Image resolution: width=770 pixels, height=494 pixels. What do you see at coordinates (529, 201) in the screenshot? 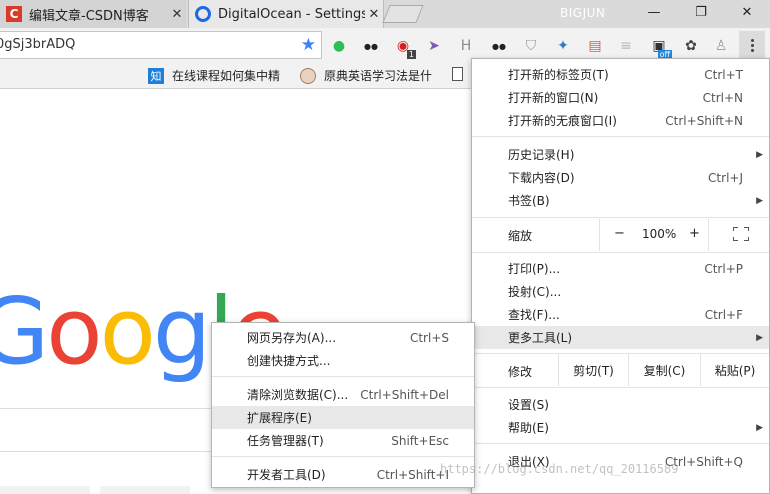
I see `menu-label: 书签(B)` at bounding box center [529, 201].